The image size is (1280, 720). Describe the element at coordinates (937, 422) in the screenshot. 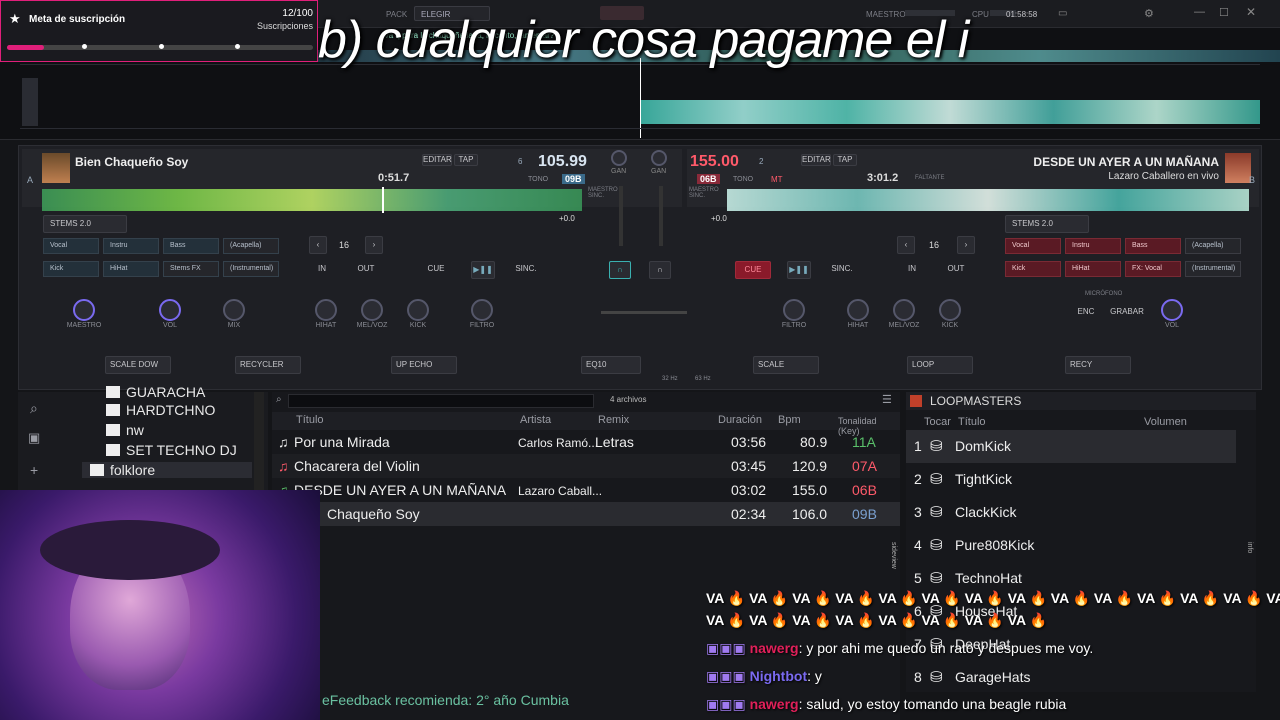

I see `col-play: Tocar` at that location.